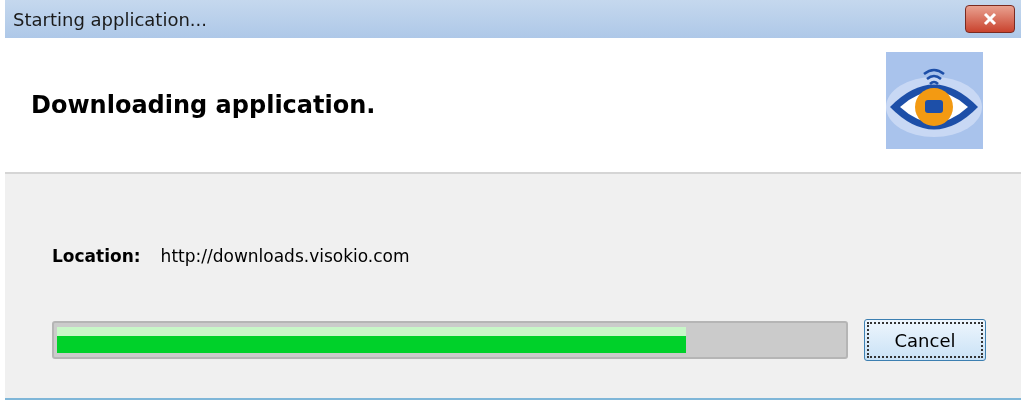 The height and width of the screenshot is (402, 1021). What do you see at coordinates (925, 340) in the screenshot?
I see `cancel-button: Cancel` at bounding box center [925, 340].